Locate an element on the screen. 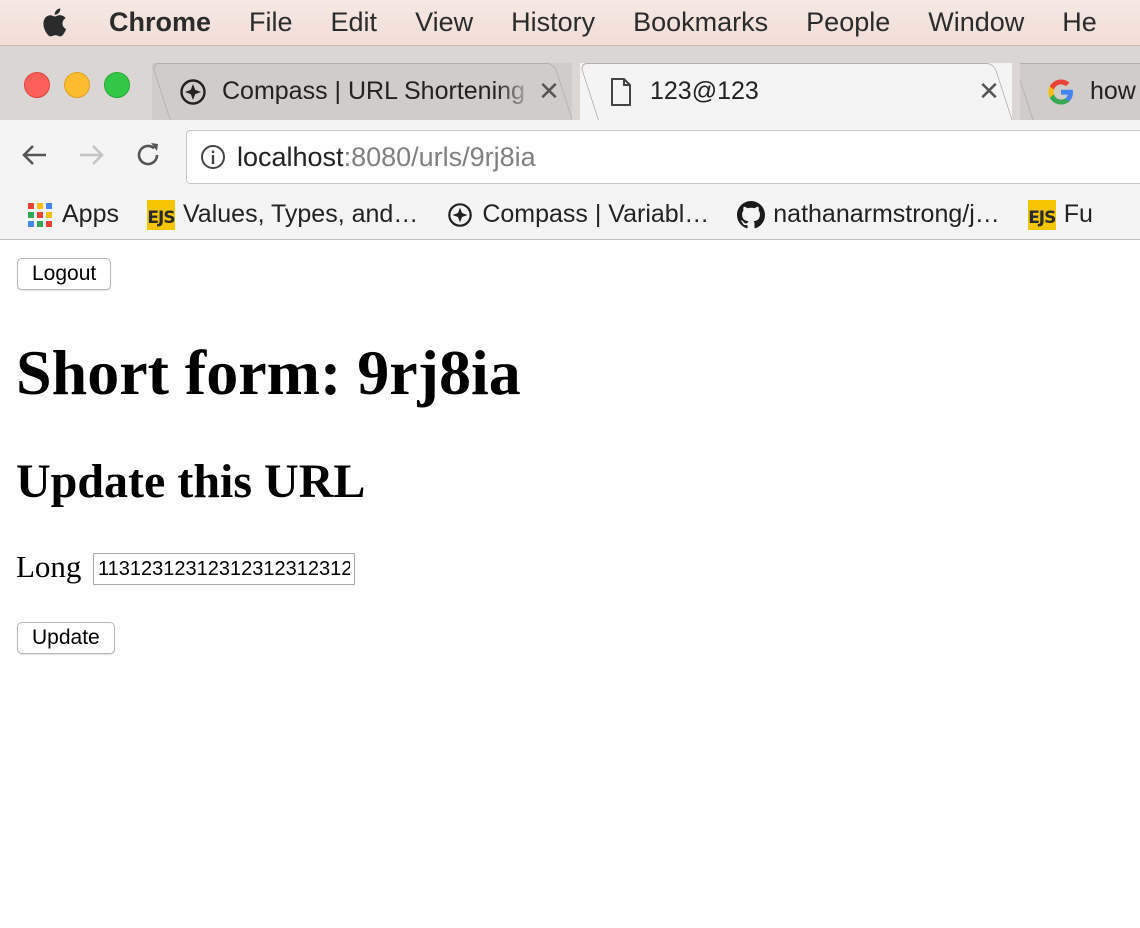  reload-icon is located at coordinates (148, 155).